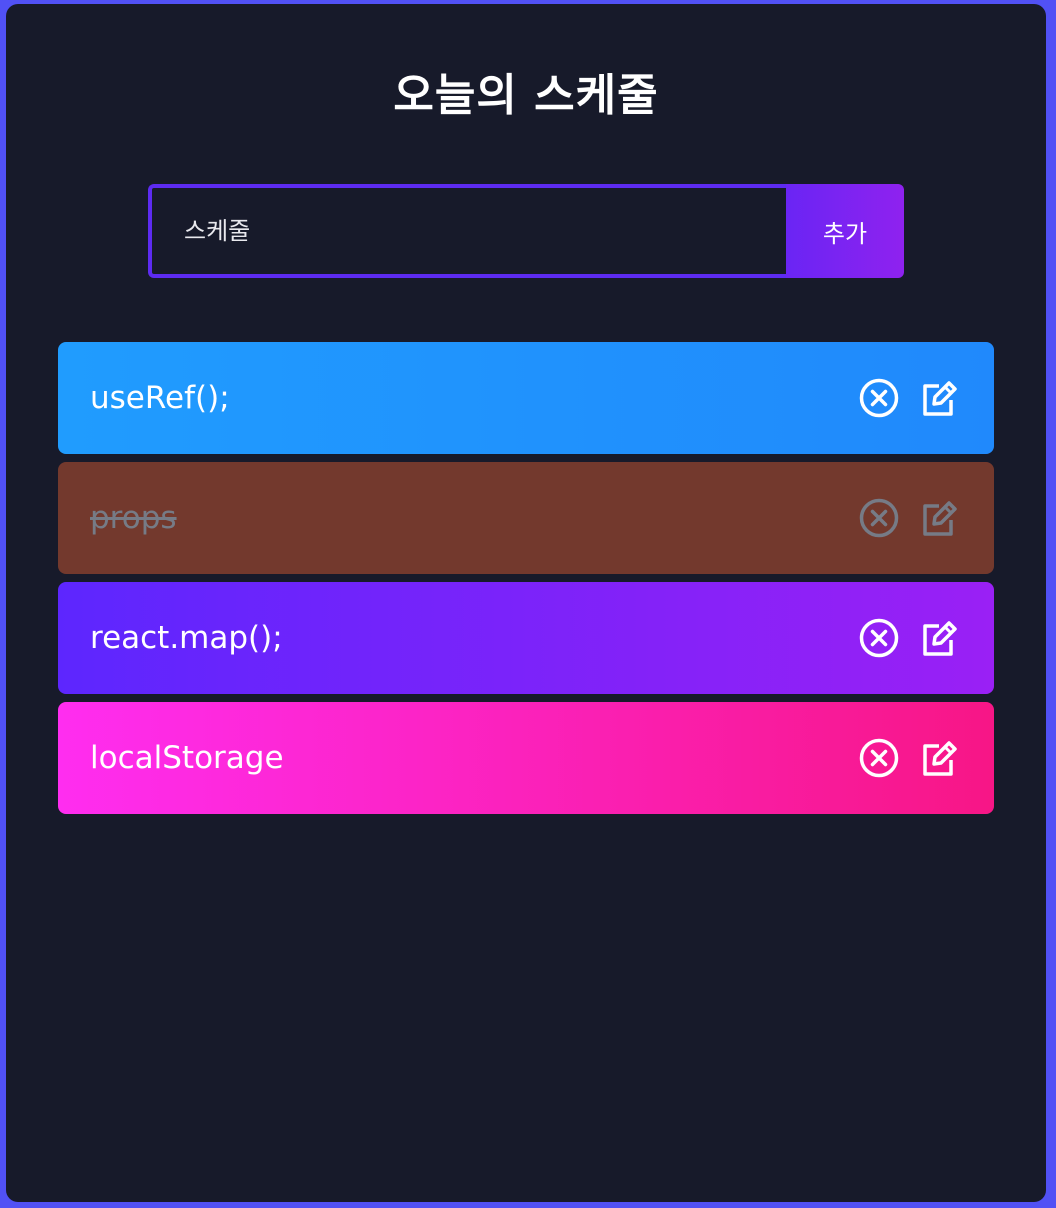 This screenshot has height=1208, width=1056. I want to click on todo-row: props, so click(526, 518).